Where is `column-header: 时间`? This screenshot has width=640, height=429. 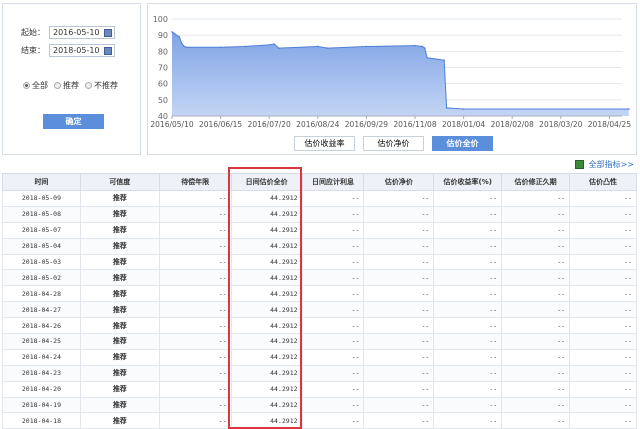
column-header: 时间 is located at coordinates (41, 182).